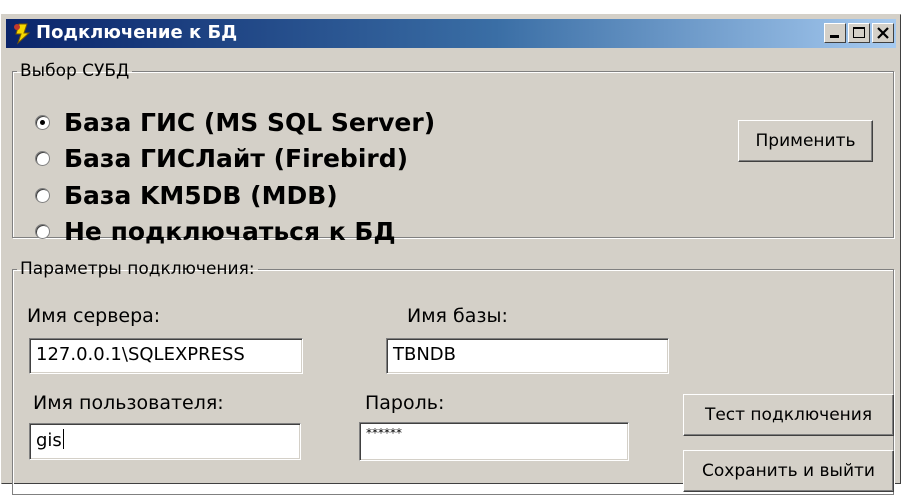 This screenshot has height=495, width=904. I want to click on connection-params-legend: Параметры подключения:, so click(137, 269).